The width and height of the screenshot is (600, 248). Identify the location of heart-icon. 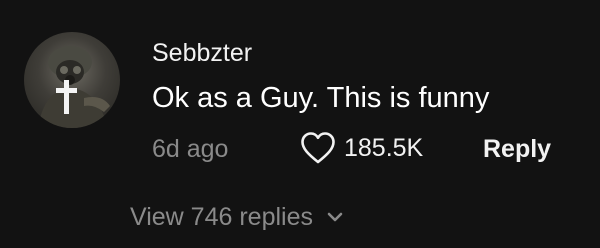
(318, 148).